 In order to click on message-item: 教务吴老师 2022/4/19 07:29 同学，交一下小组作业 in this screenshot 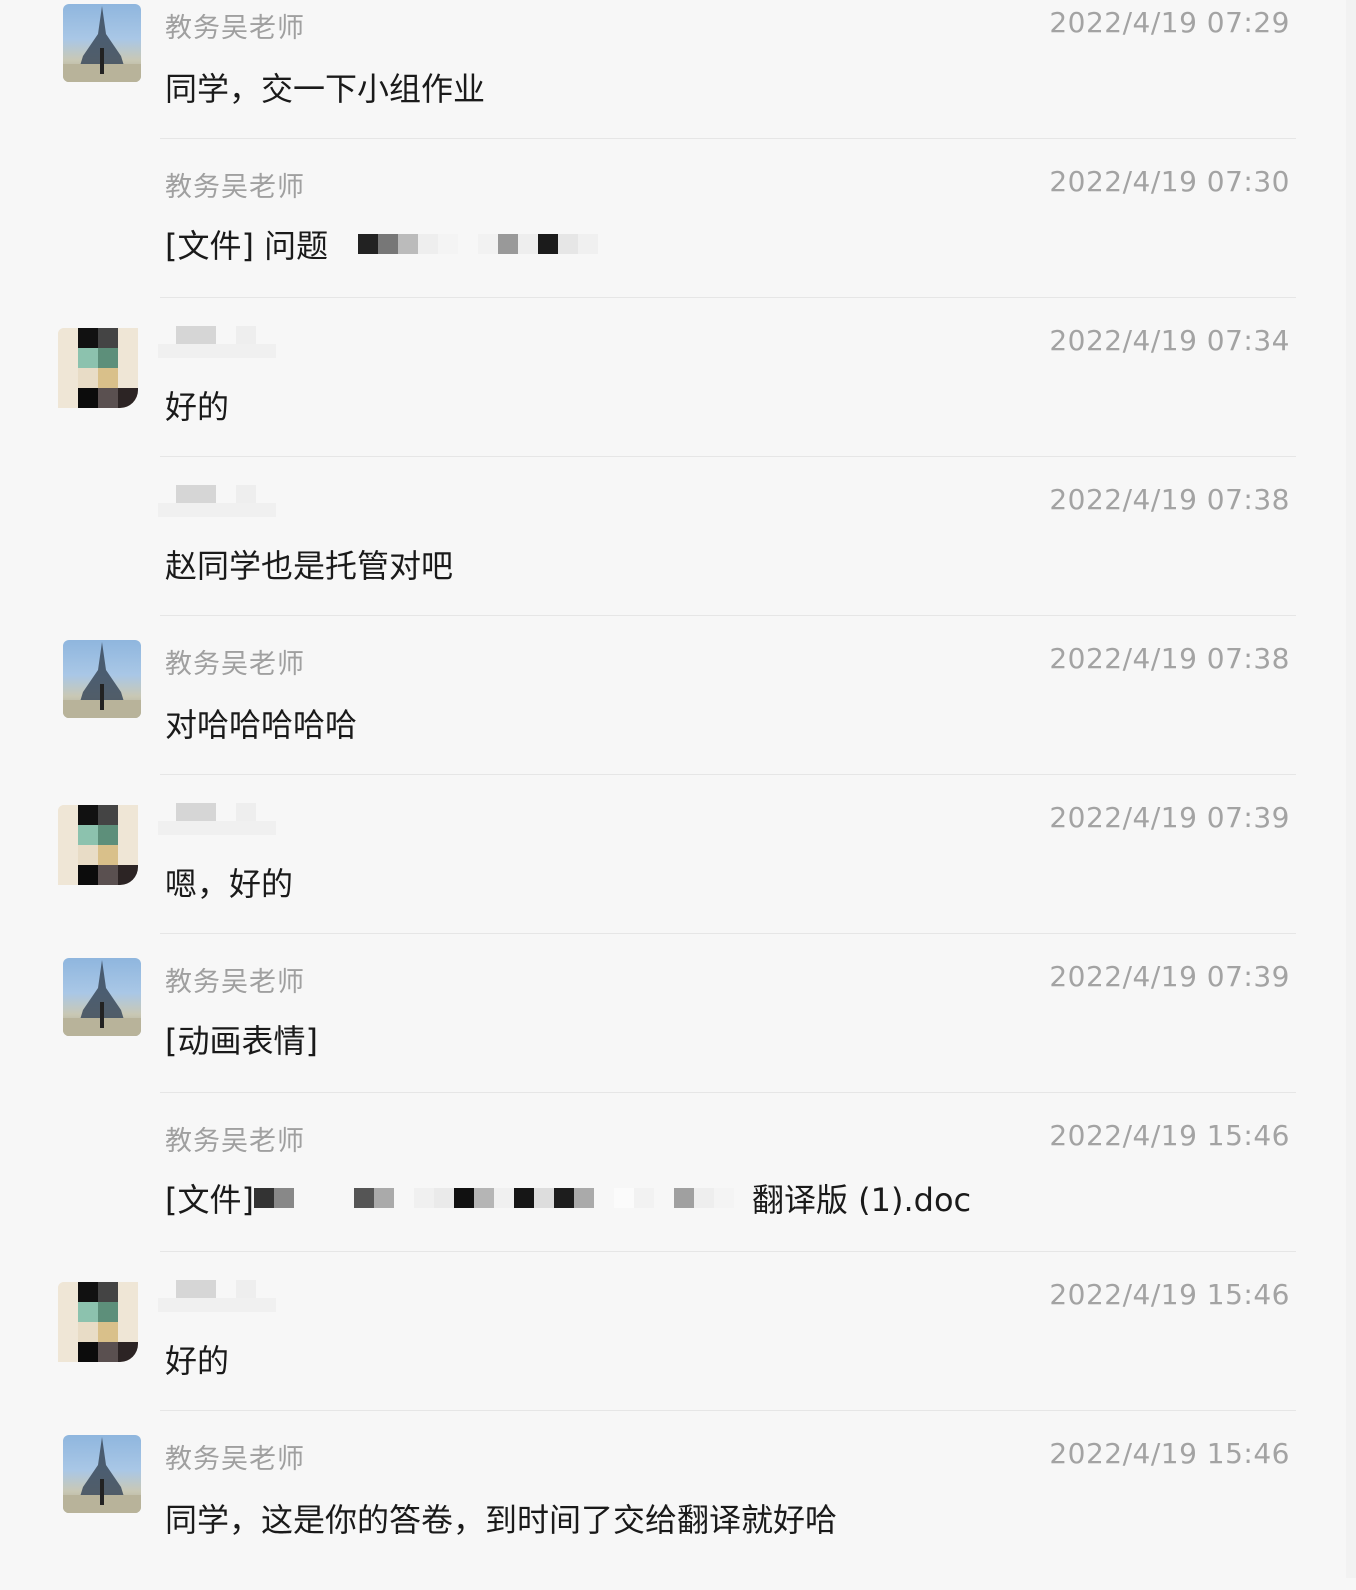, I will do `click(678, 79)`.